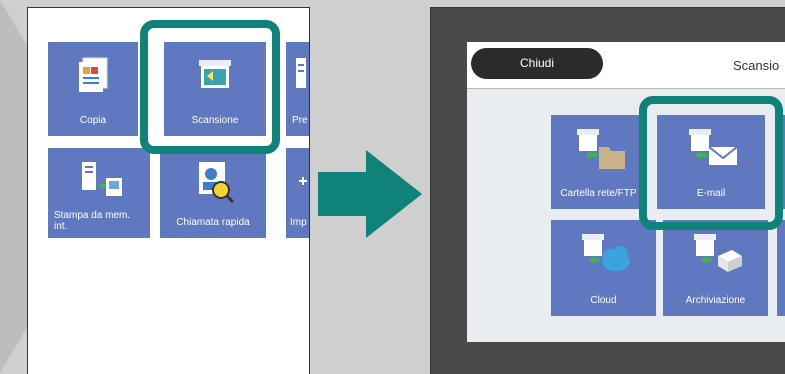 This screenshot has height=374, width=785. I want to click on settings-icon, so click(297, 180).